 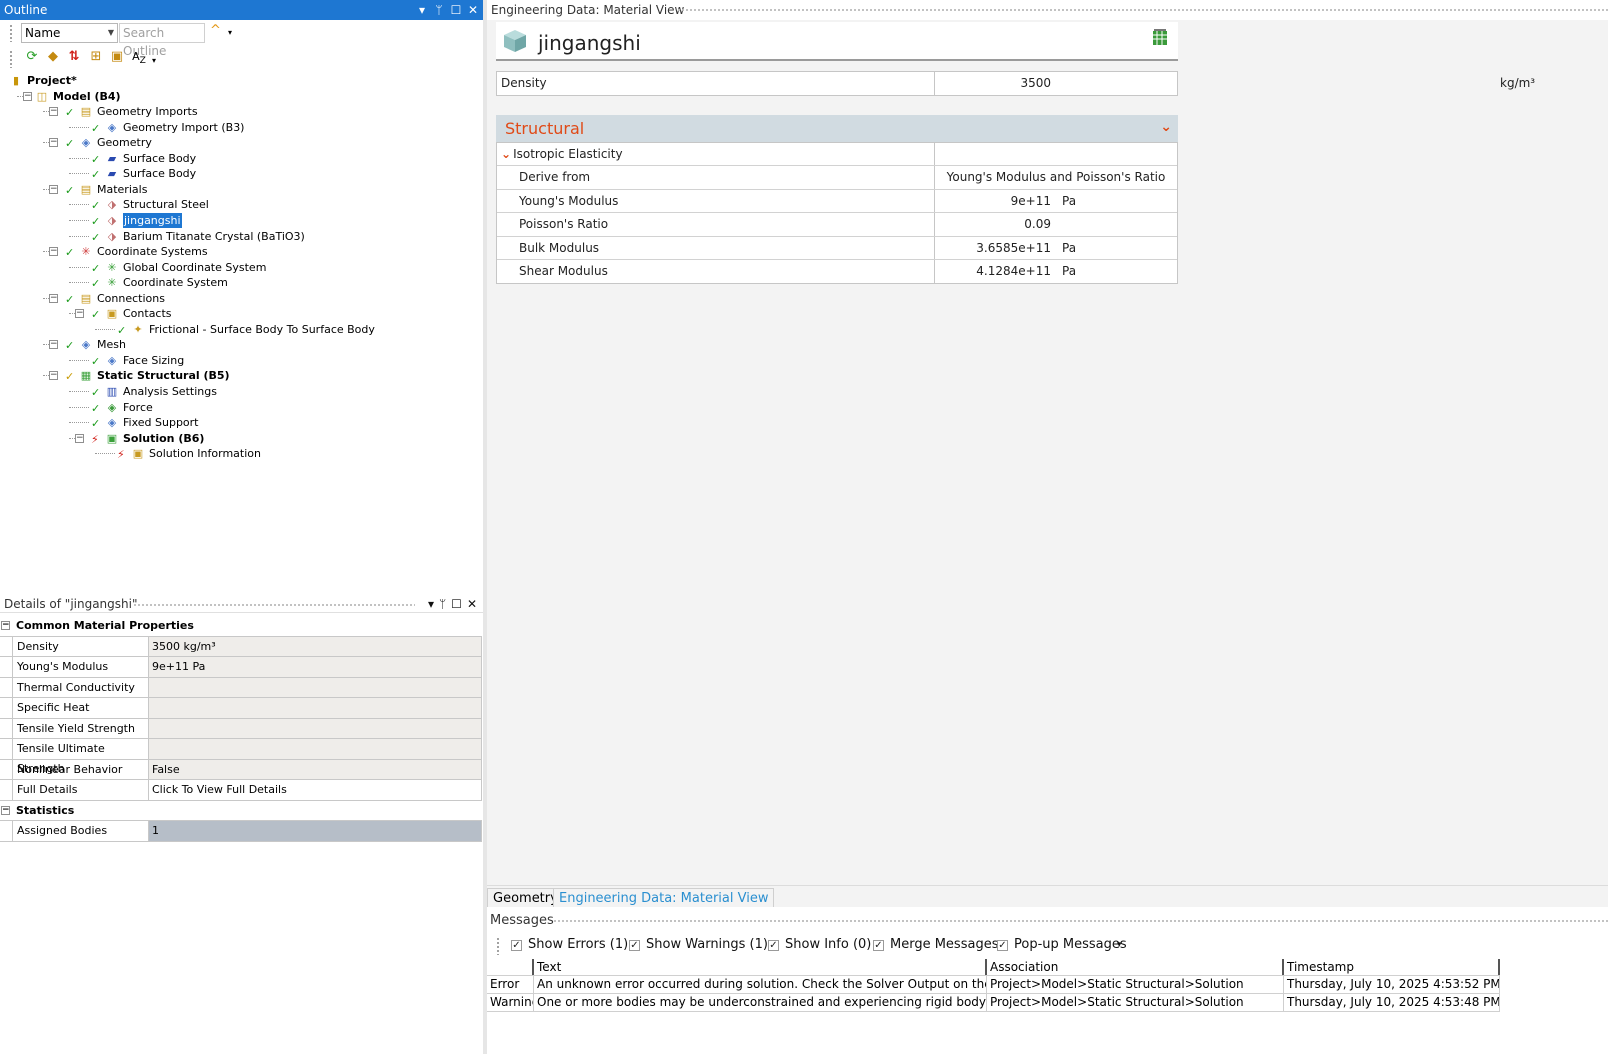 What do you see at coordinates (87, 96) in the screenshot?
I see `tree-node-label: Model (B4)` at bounding box center [87, 96].